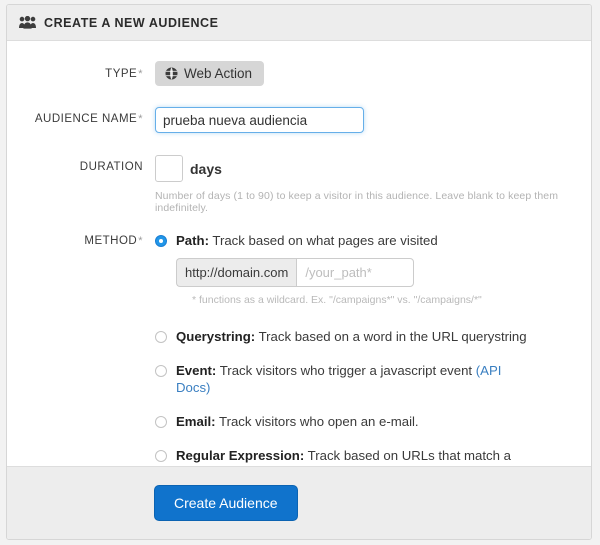 This screenshot has width=600, height=545. I want to click on duration-input-line: days, so click(366, 168).